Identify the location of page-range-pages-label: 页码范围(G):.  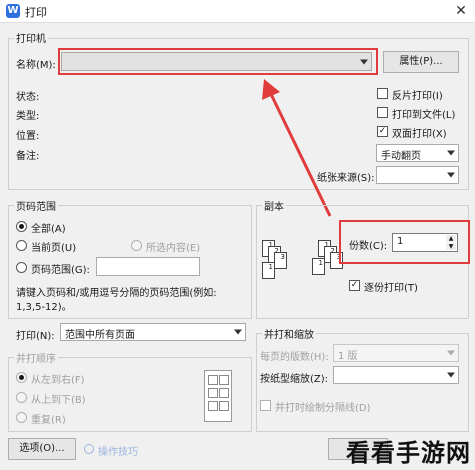
(60, 270).